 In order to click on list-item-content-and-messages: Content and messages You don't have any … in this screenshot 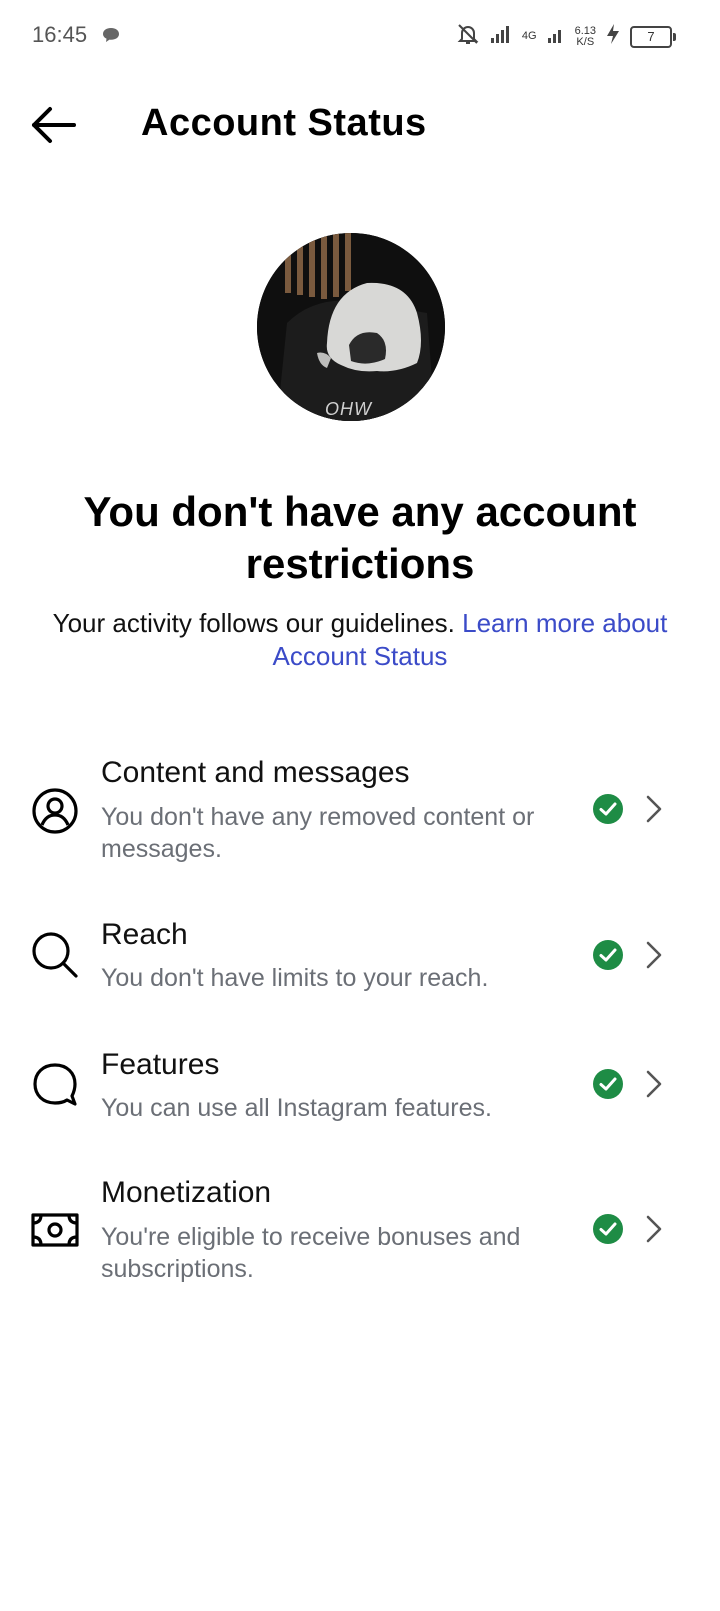, I will do `click(360, 813)`.